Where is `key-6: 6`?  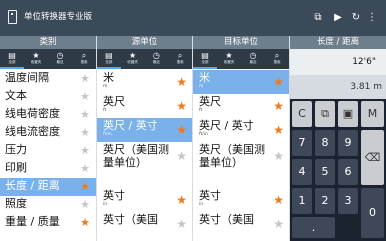
key-6: 6 is located at coordinates (348, 172).